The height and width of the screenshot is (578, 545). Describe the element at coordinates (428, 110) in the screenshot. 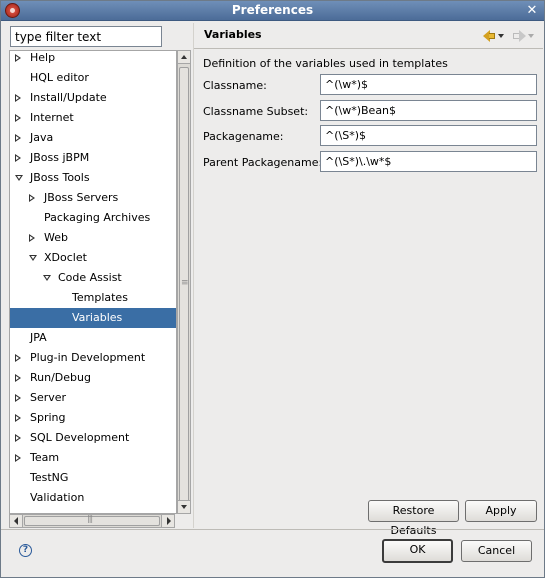

I see `classname-subset-field` at that location.